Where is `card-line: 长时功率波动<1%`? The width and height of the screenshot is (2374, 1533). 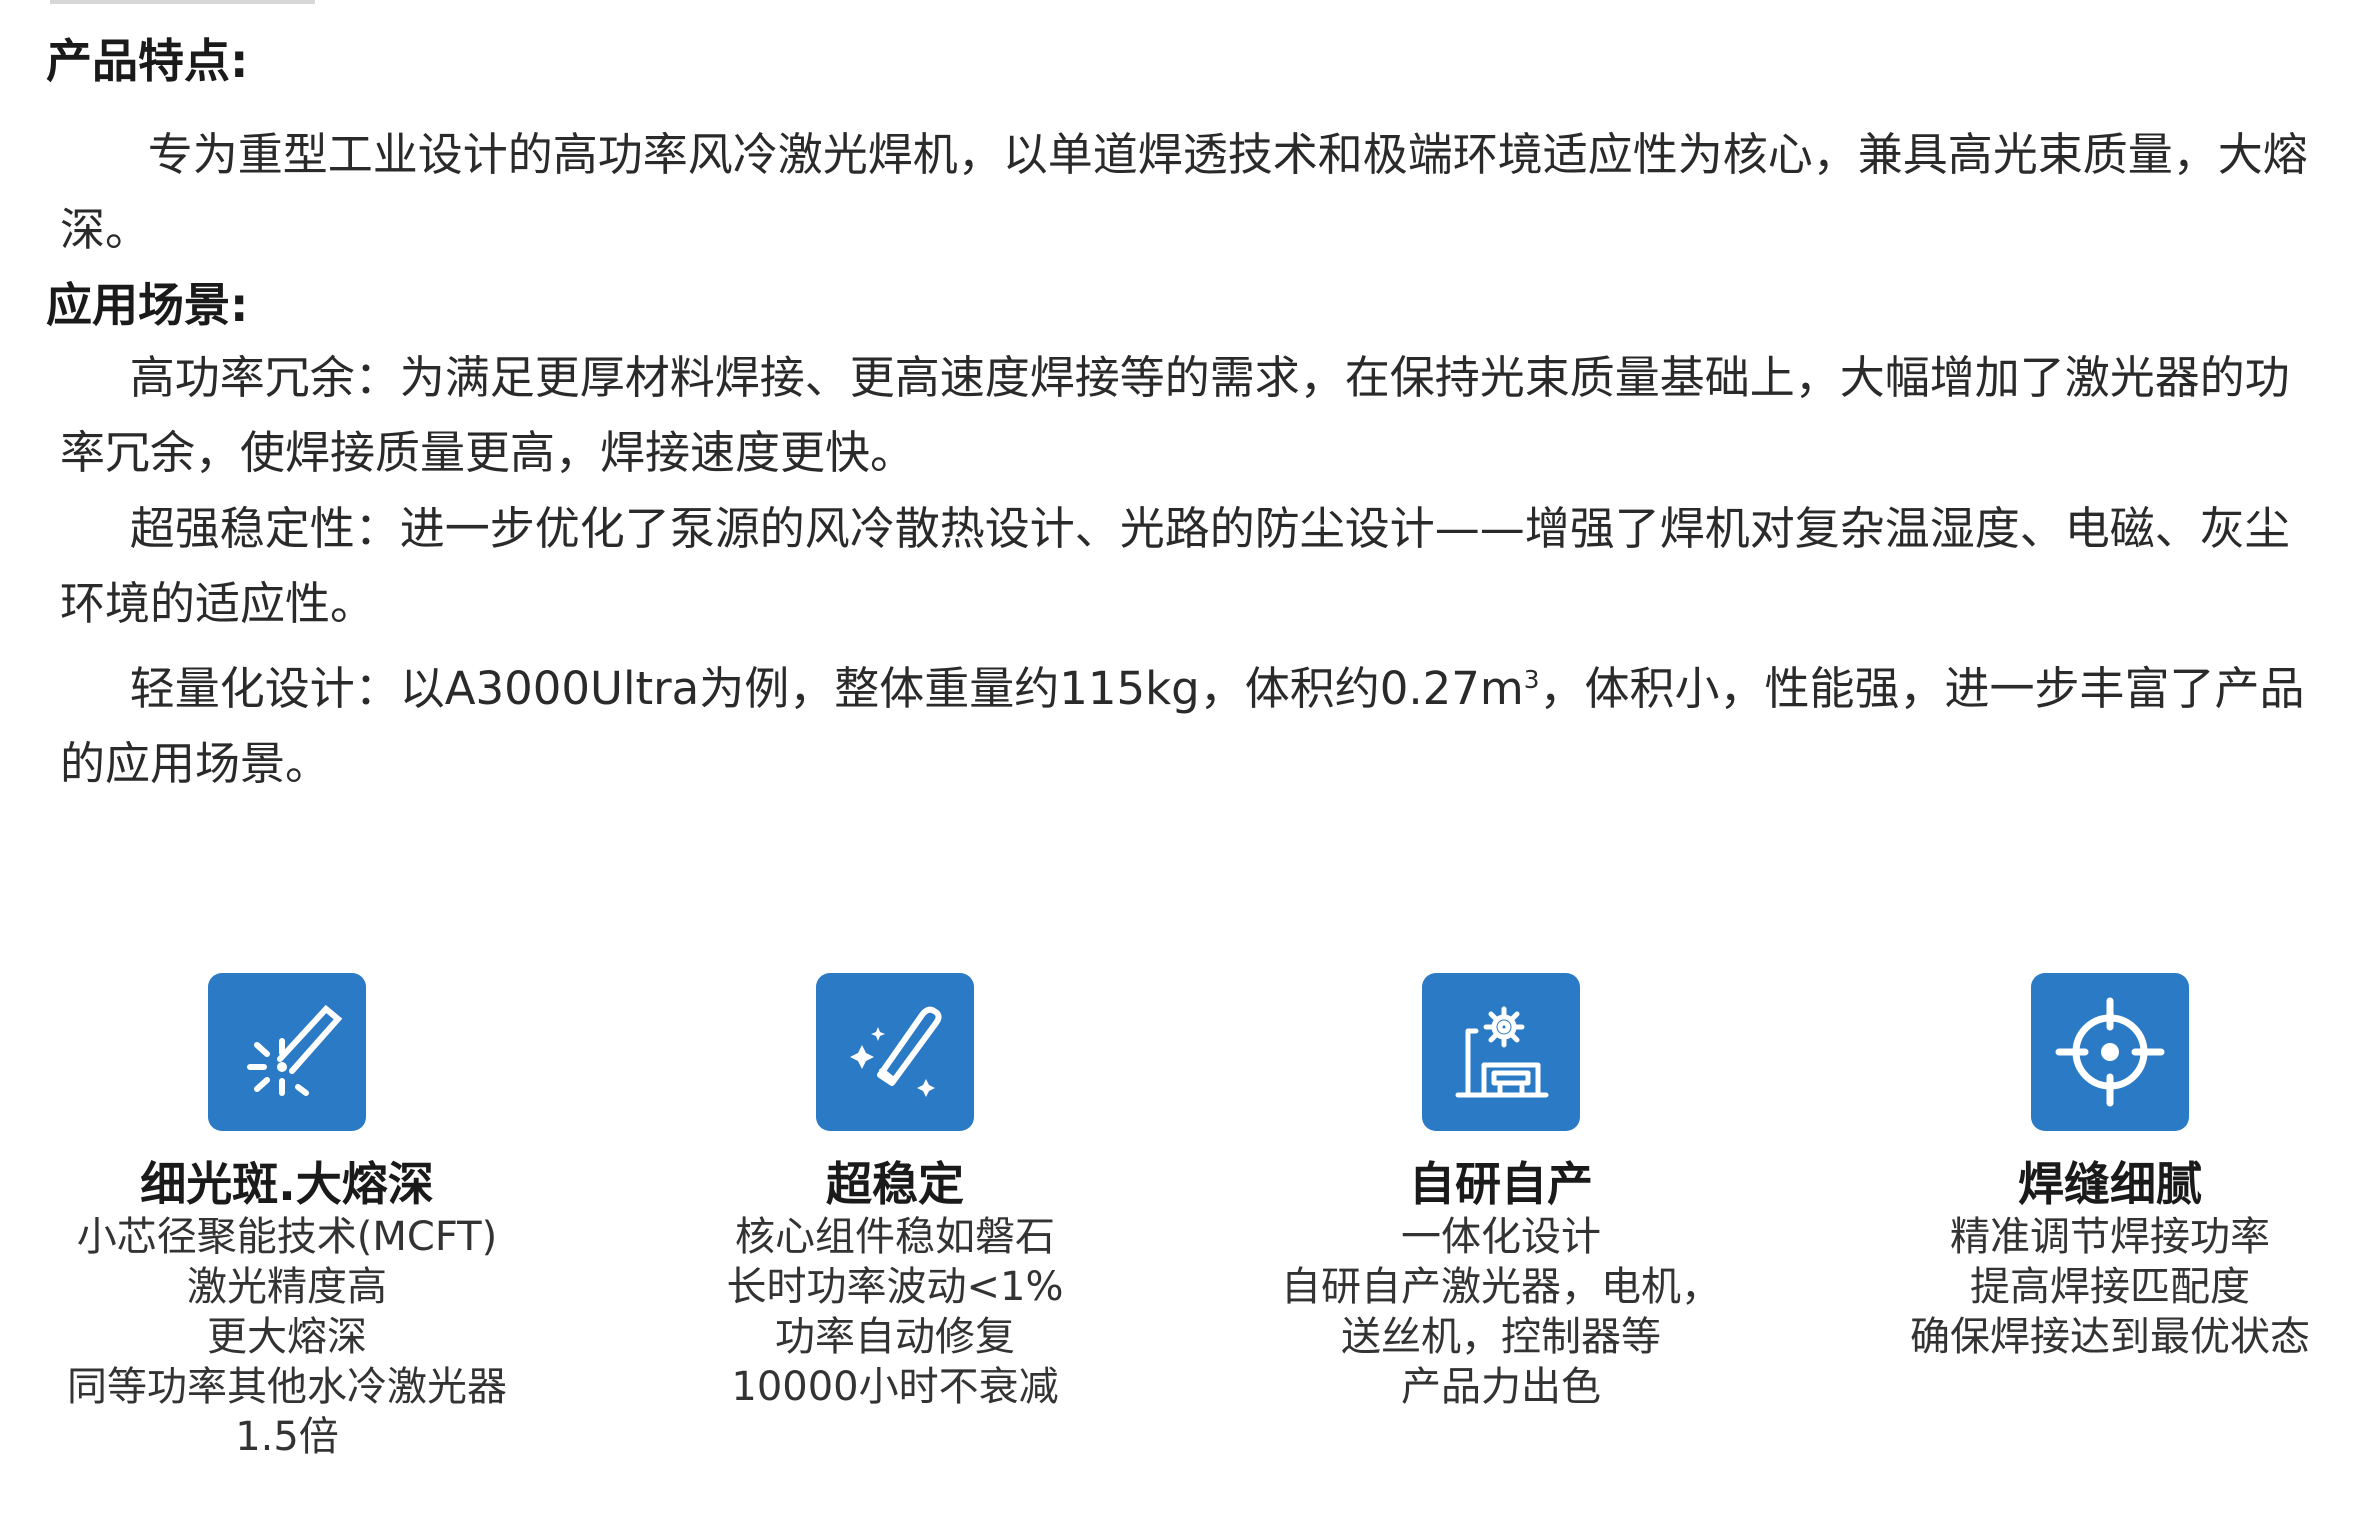
card-line: 长时功率波动<1% is located at coordinates (895, 1287).